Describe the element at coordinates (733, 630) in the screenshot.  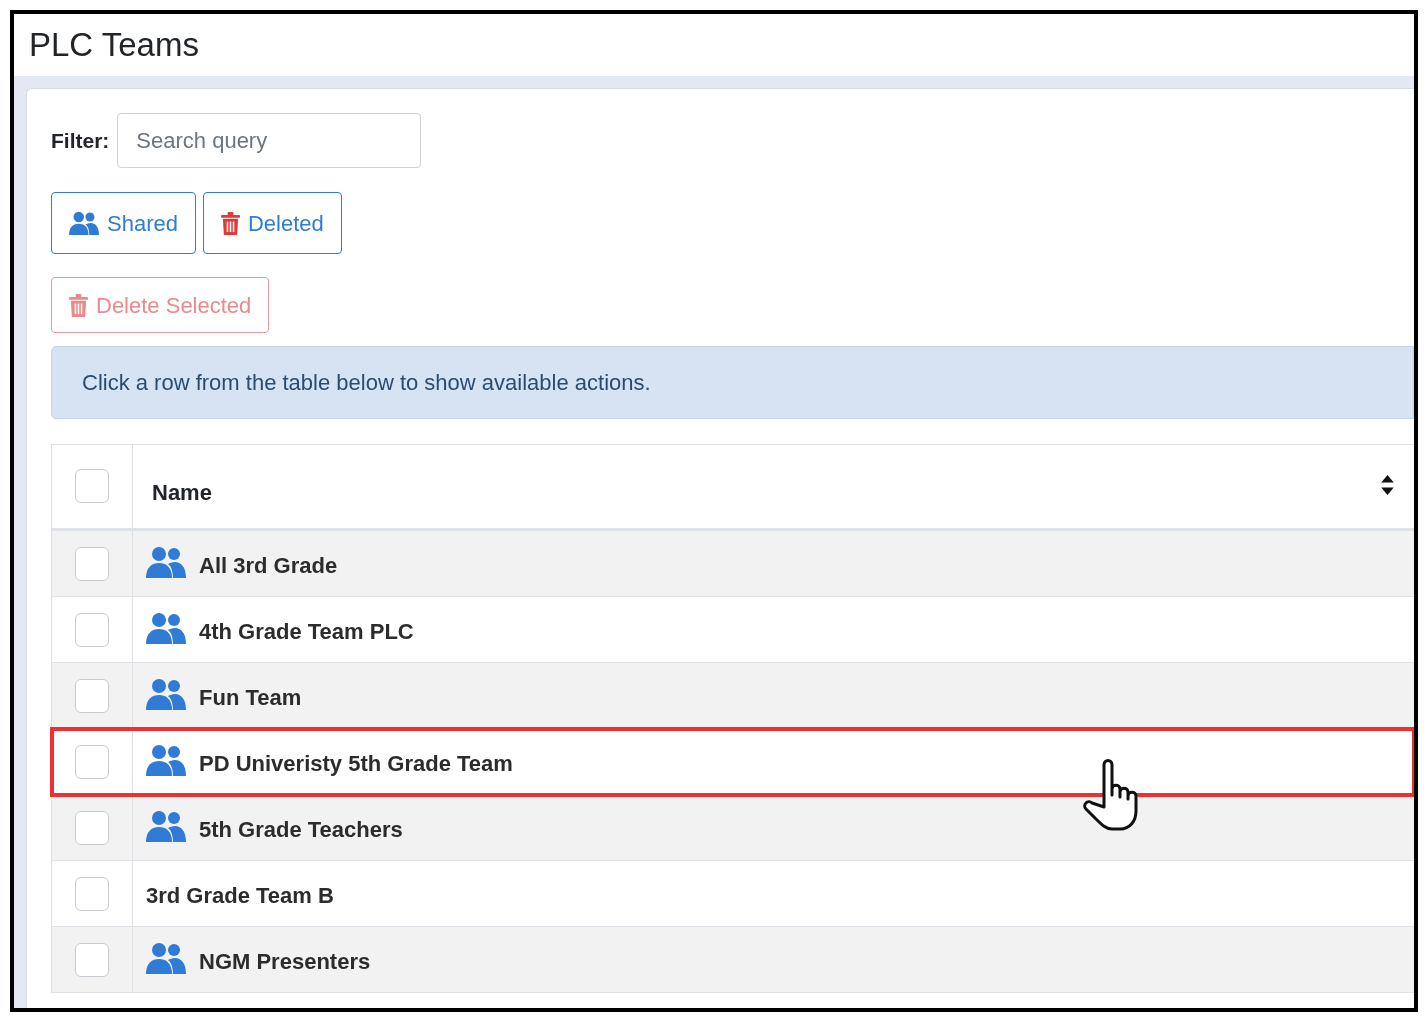
I see `table-row: 4th Grade Team PLC` at that location.